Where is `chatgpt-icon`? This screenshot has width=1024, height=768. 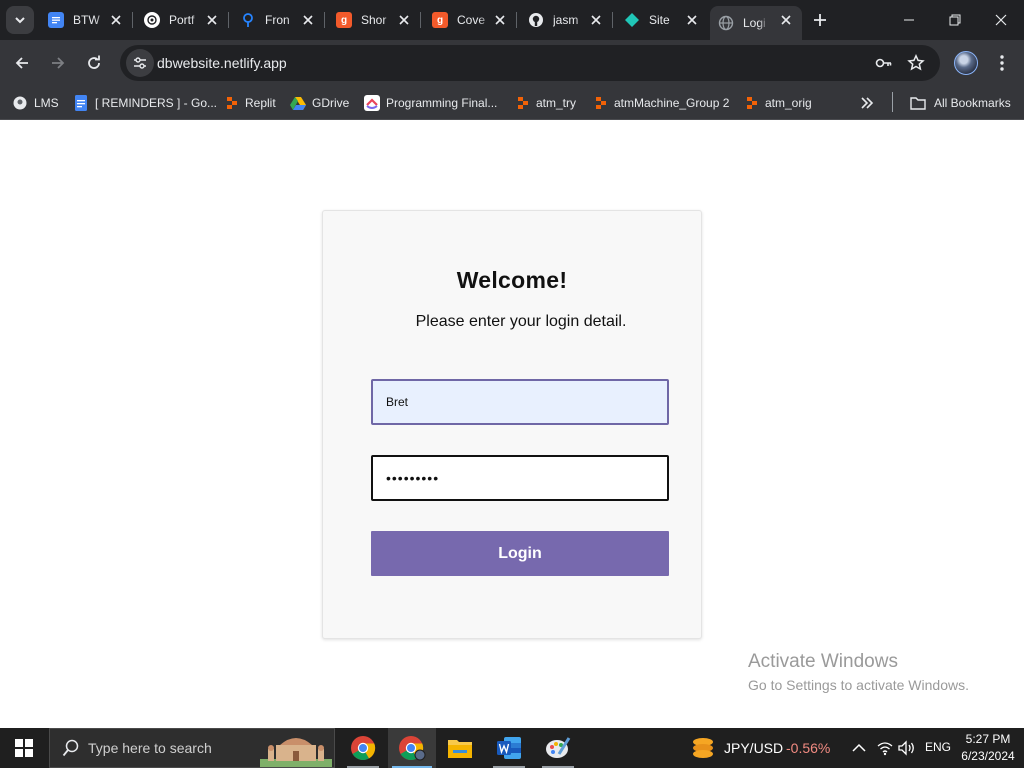
chatgpt-icon is located at coordinates (152, 20).